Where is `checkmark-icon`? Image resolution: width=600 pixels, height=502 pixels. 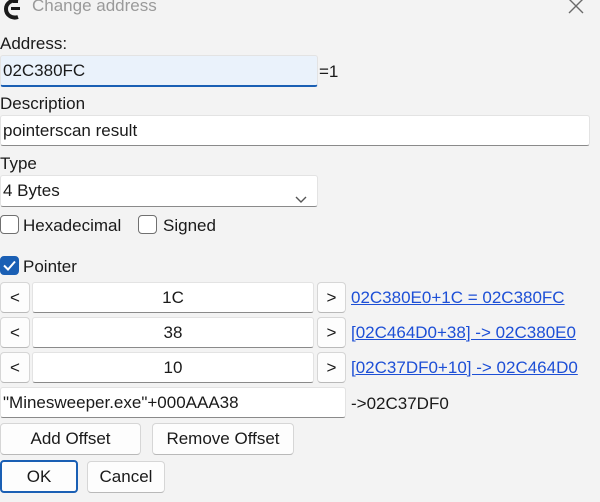 checkmark-icon is located at coordinates (9, 265).